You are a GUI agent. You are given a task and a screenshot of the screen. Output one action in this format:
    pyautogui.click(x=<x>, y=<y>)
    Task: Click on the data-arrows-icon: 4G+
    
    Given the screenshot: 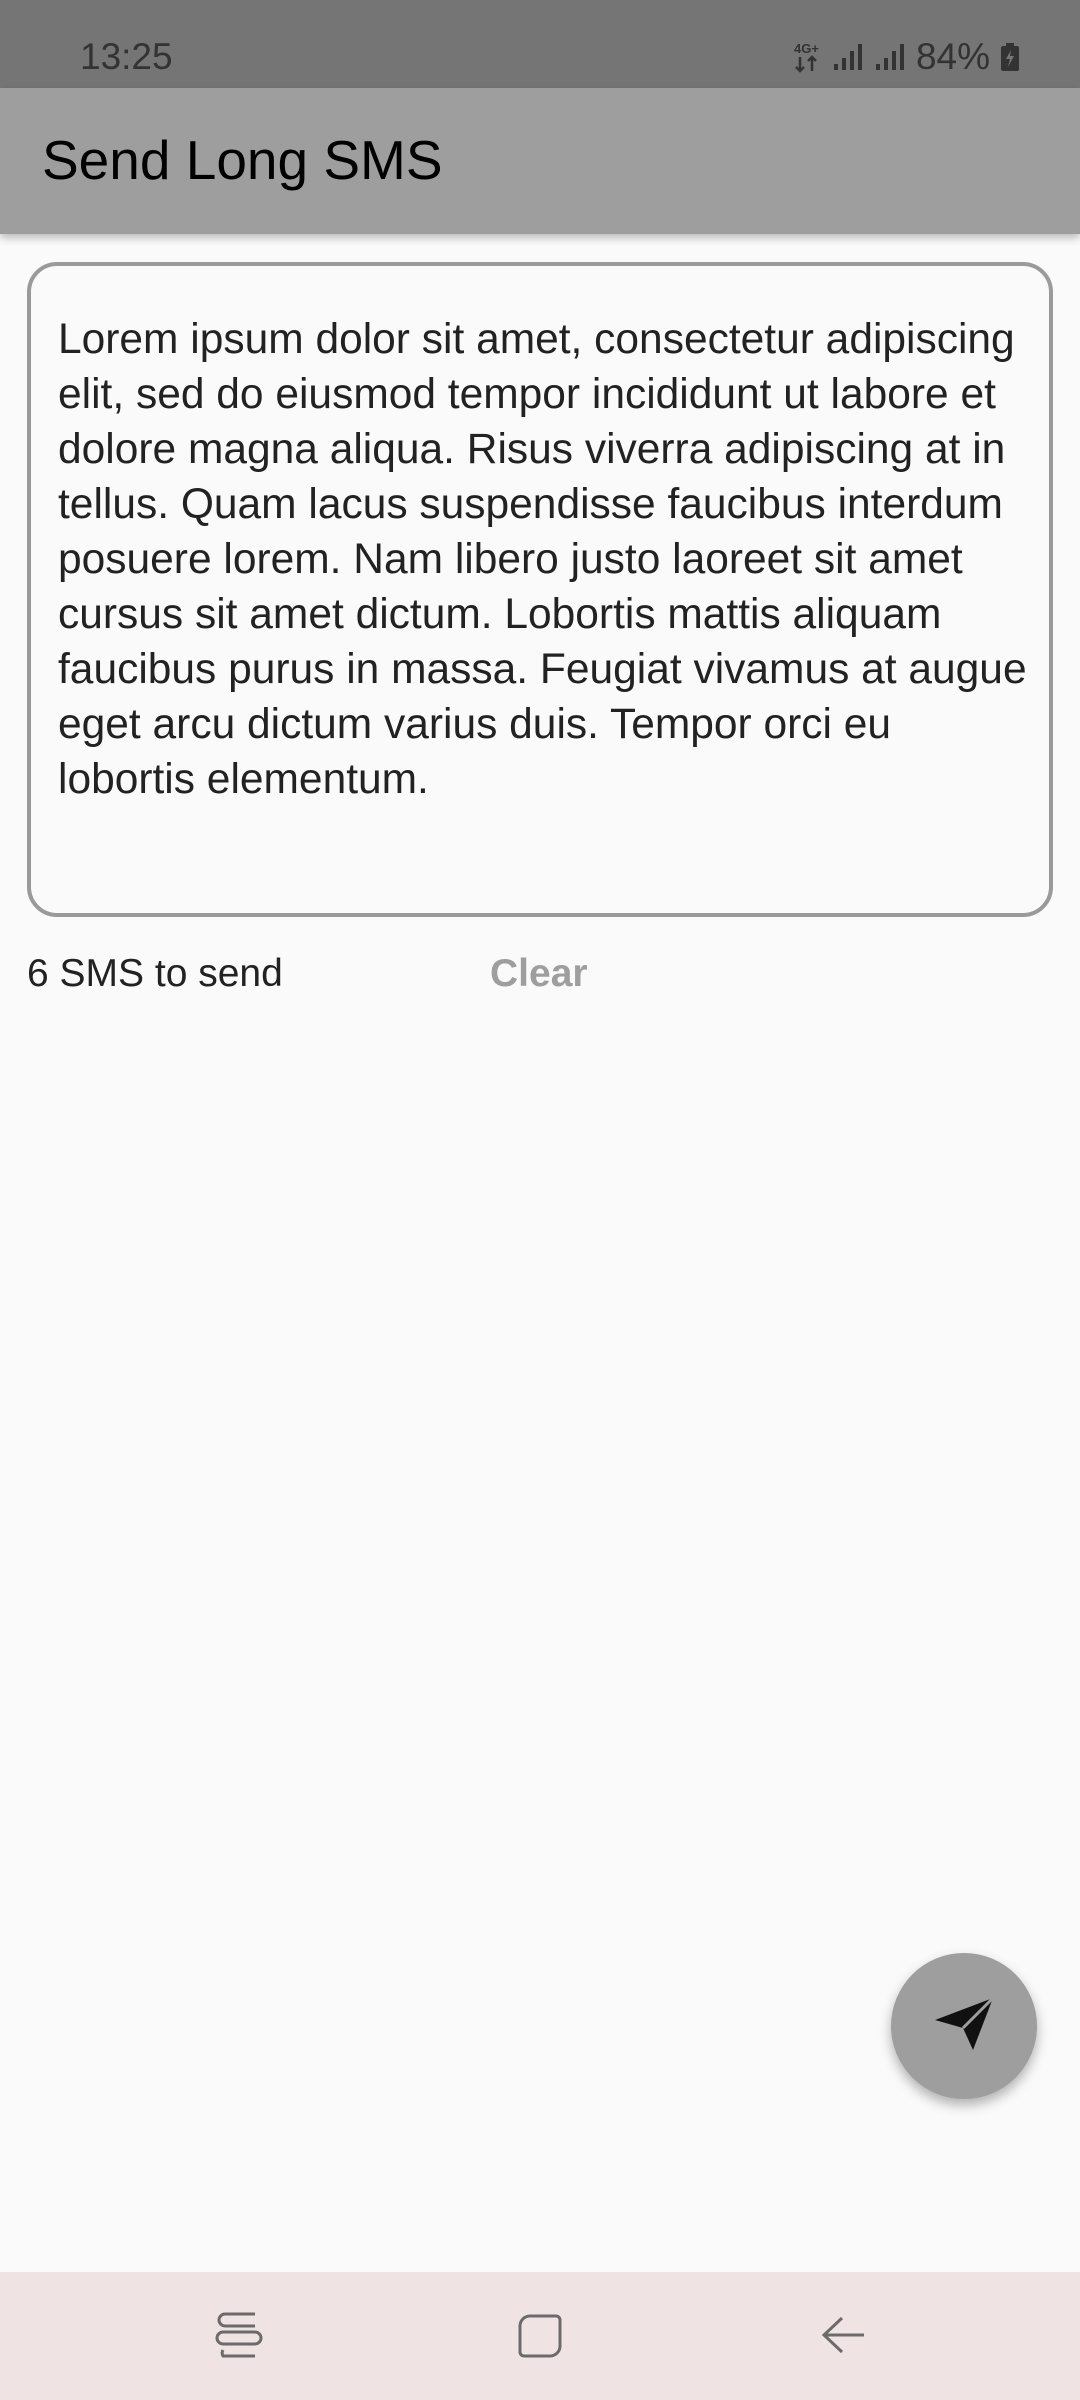 What is the action you would take?
    pyautogui.click(x=807, y=57)
    